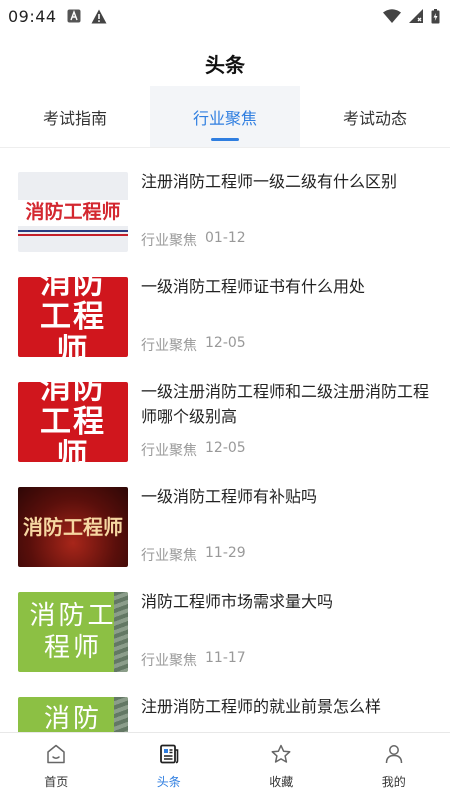  I want to click on user-icon, so click(394, 756).